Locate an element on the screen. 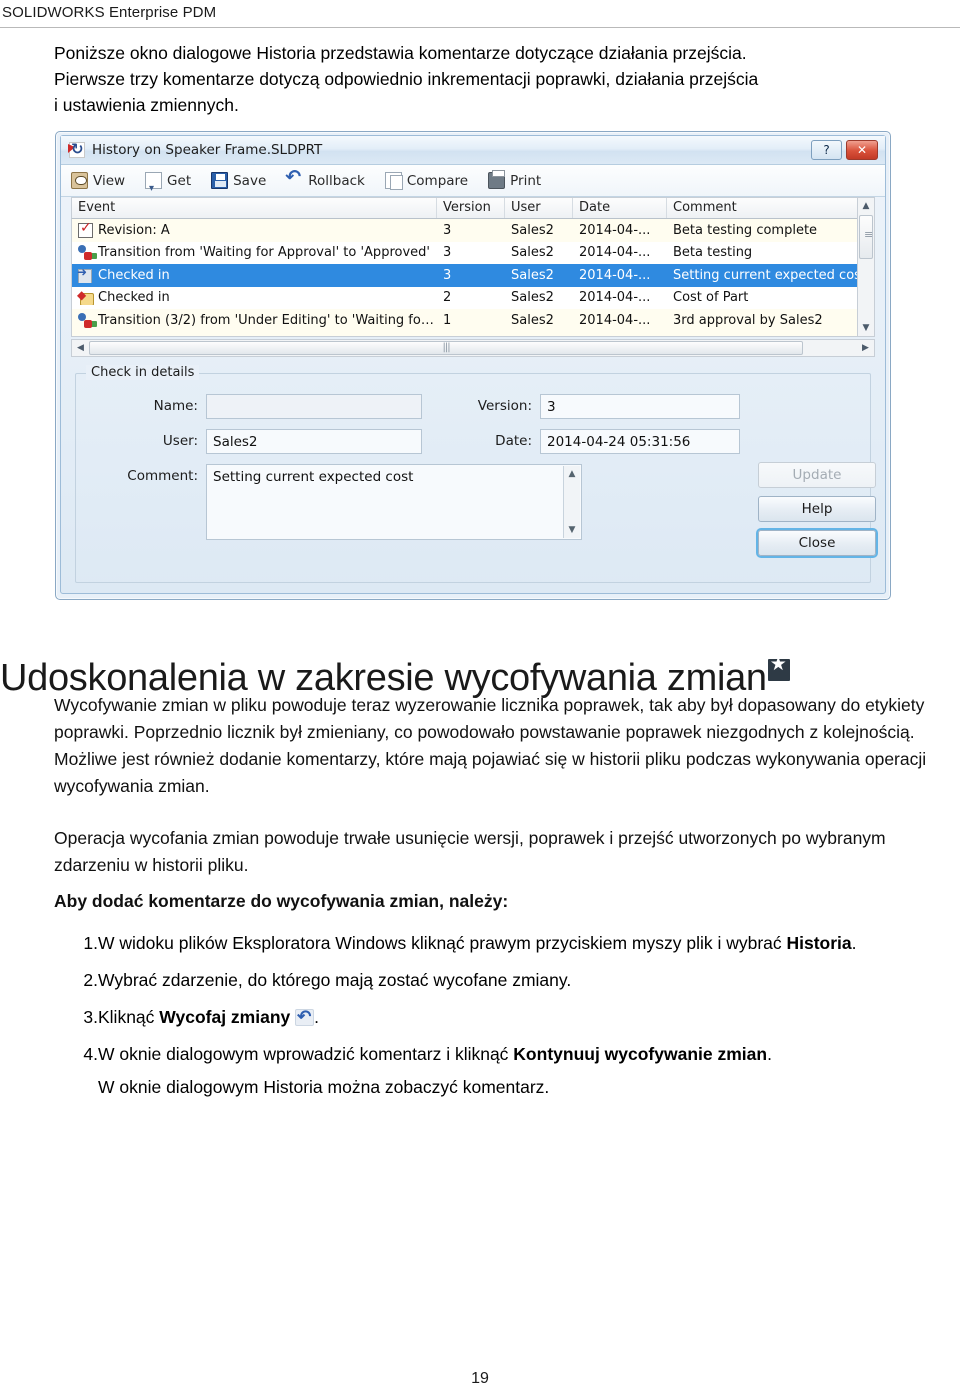  row-comment: Beta testing is located at coordinates (713, 253).